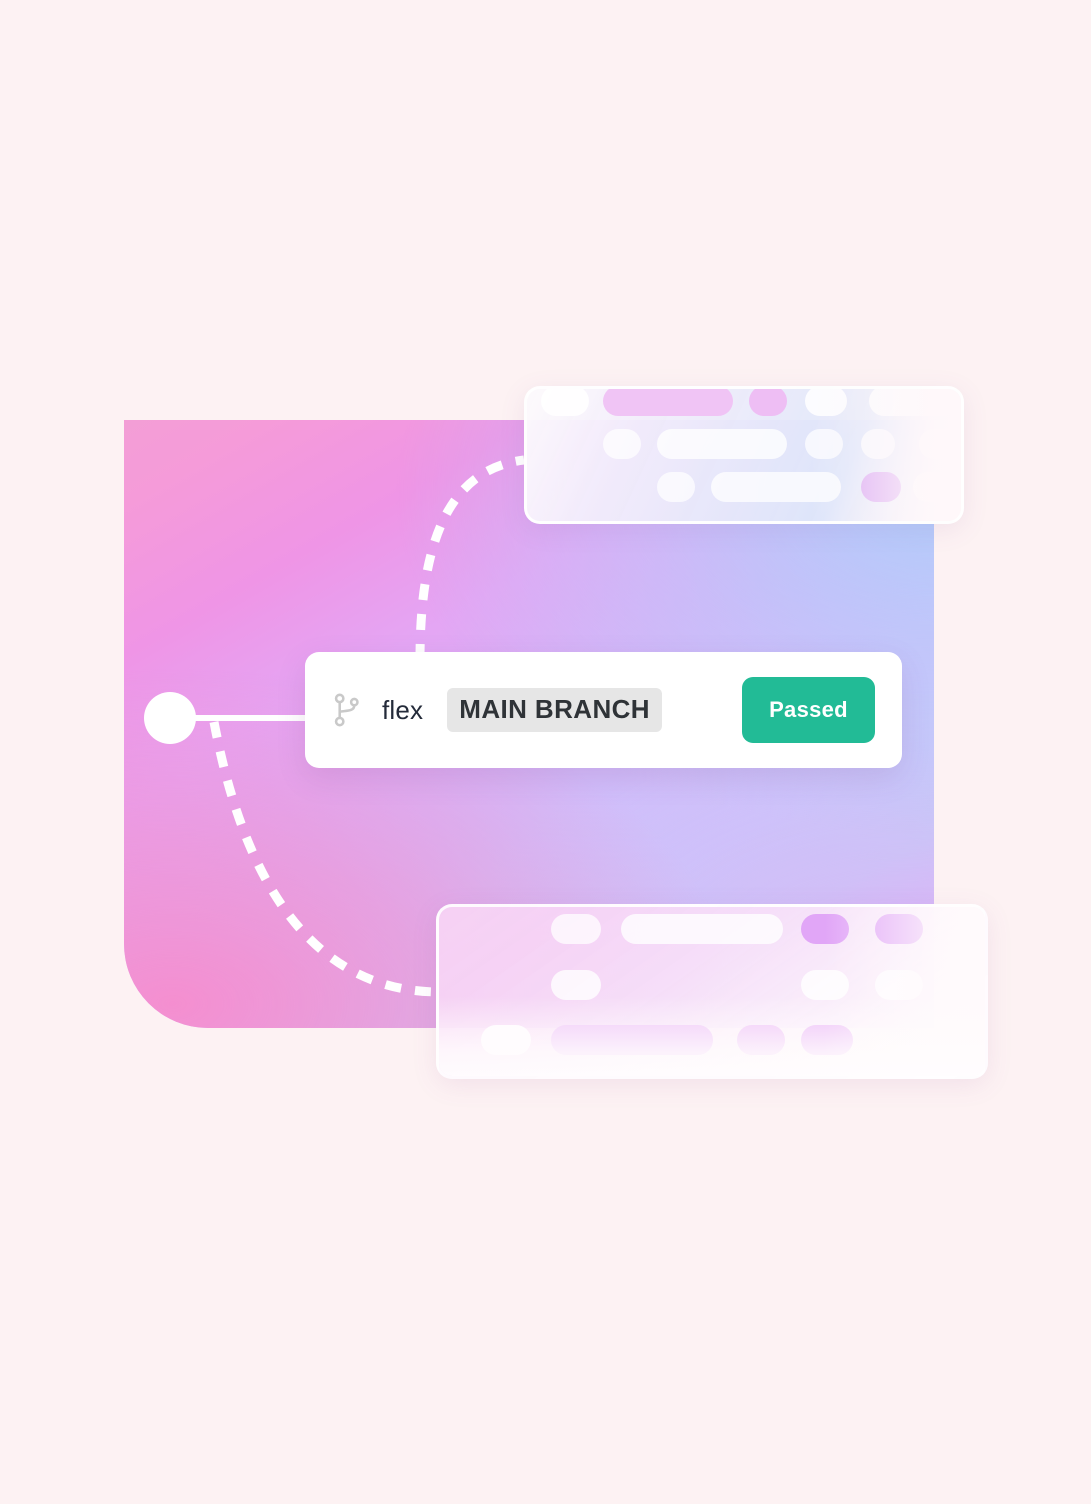 Image resolution: width=1091 pixels, height=1504 pixels. What do you see at coordinates (403, 709) in the screenshot?
I see `repo-name-label: flex` at bounding box center [403, 709].